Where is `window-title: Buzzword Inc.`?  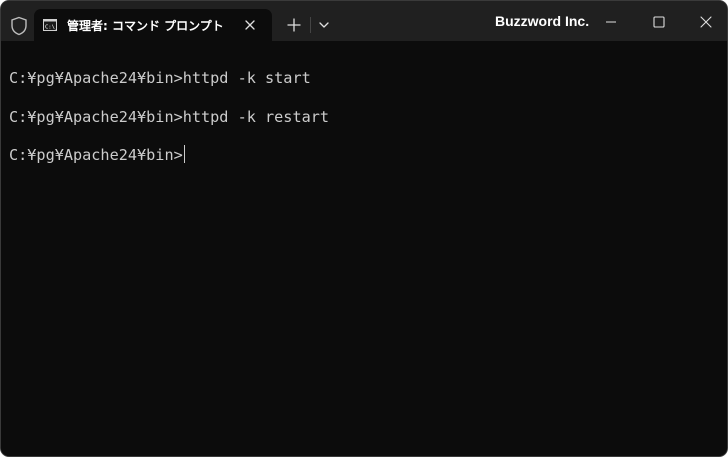
window-title: Buzzword Inc. is located at coordinates (542, 21).